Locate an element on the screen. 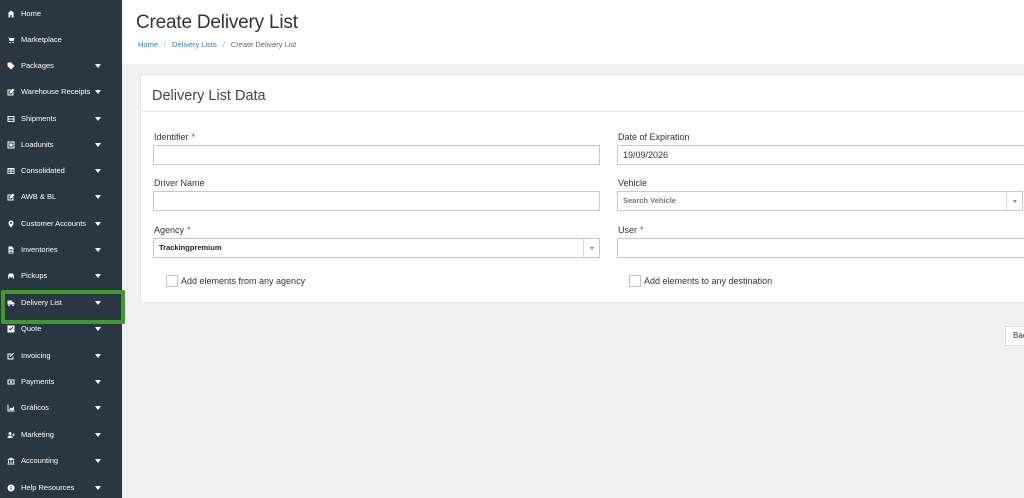 The height and width of the screenshot is (498, 1024). agency-label-text: Agency is located at coordinates (169, 230).